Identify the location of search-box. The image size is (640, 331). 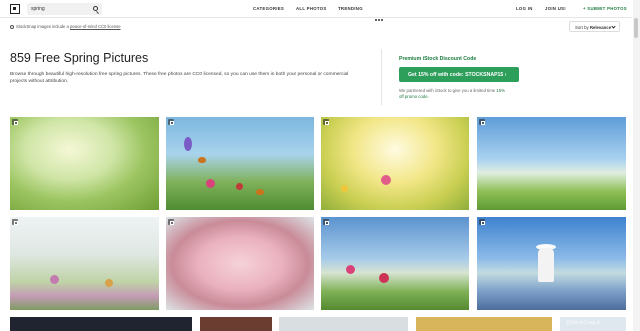
(64, 9).